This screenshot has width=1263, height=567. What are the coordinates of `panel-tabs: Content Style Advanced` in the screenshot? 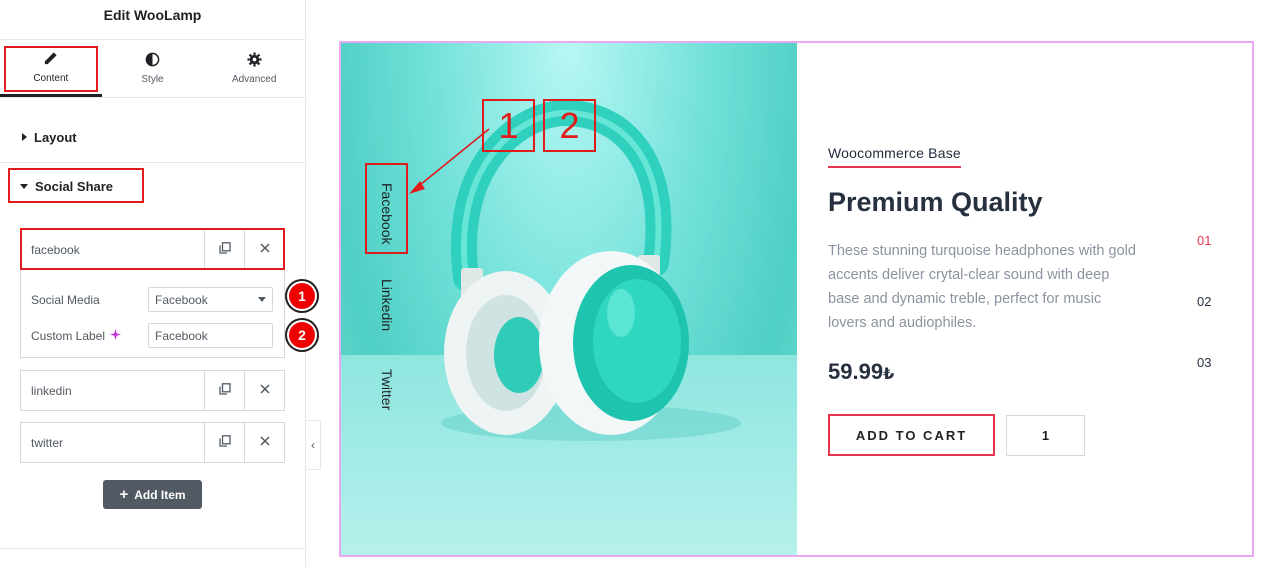 It's located at (152, 69).